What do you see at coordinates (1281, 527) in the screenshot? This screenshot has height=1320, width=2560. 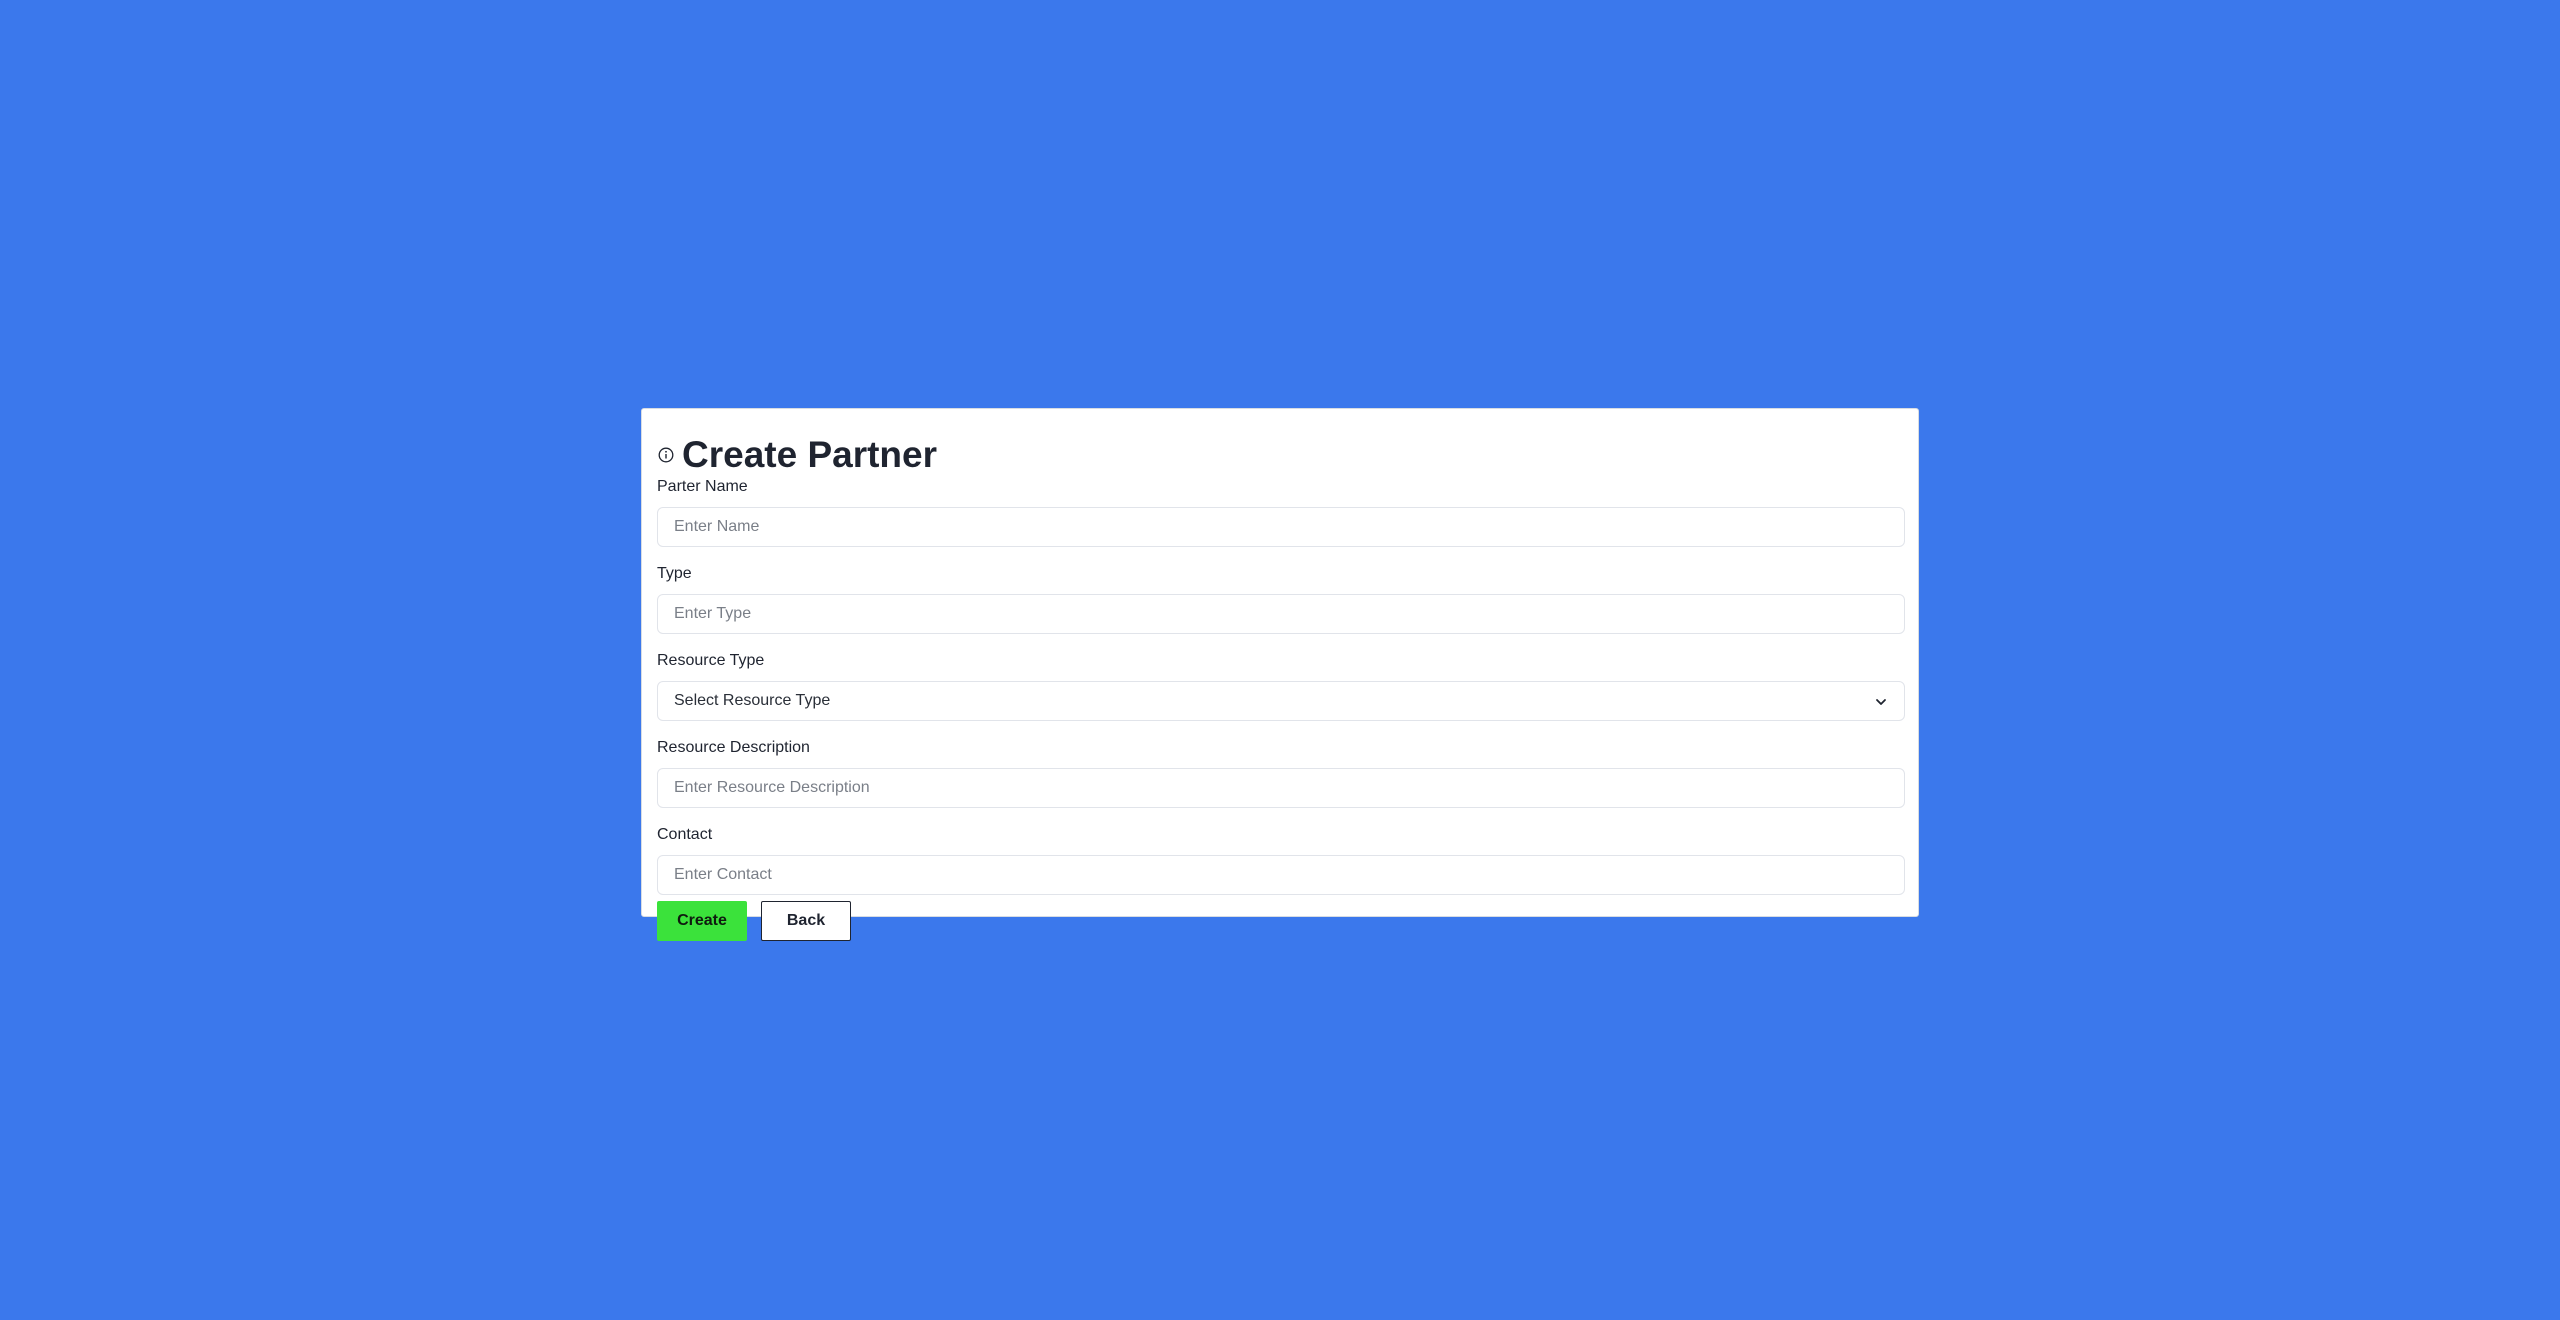 I see `partner-name-input` at bounding box center [1281, 527].